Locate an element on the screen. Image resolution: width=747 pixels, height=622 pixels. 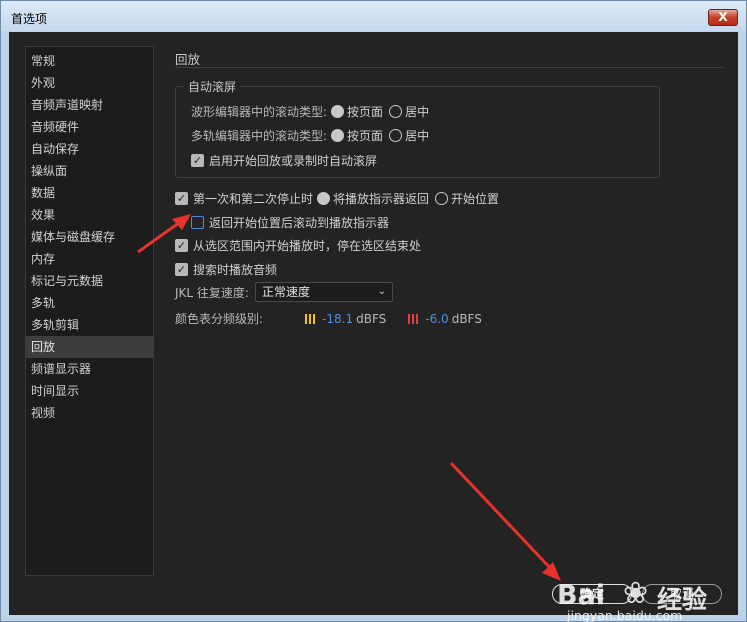
red-level-unit: dBFS is located at coordinates (466, 318).